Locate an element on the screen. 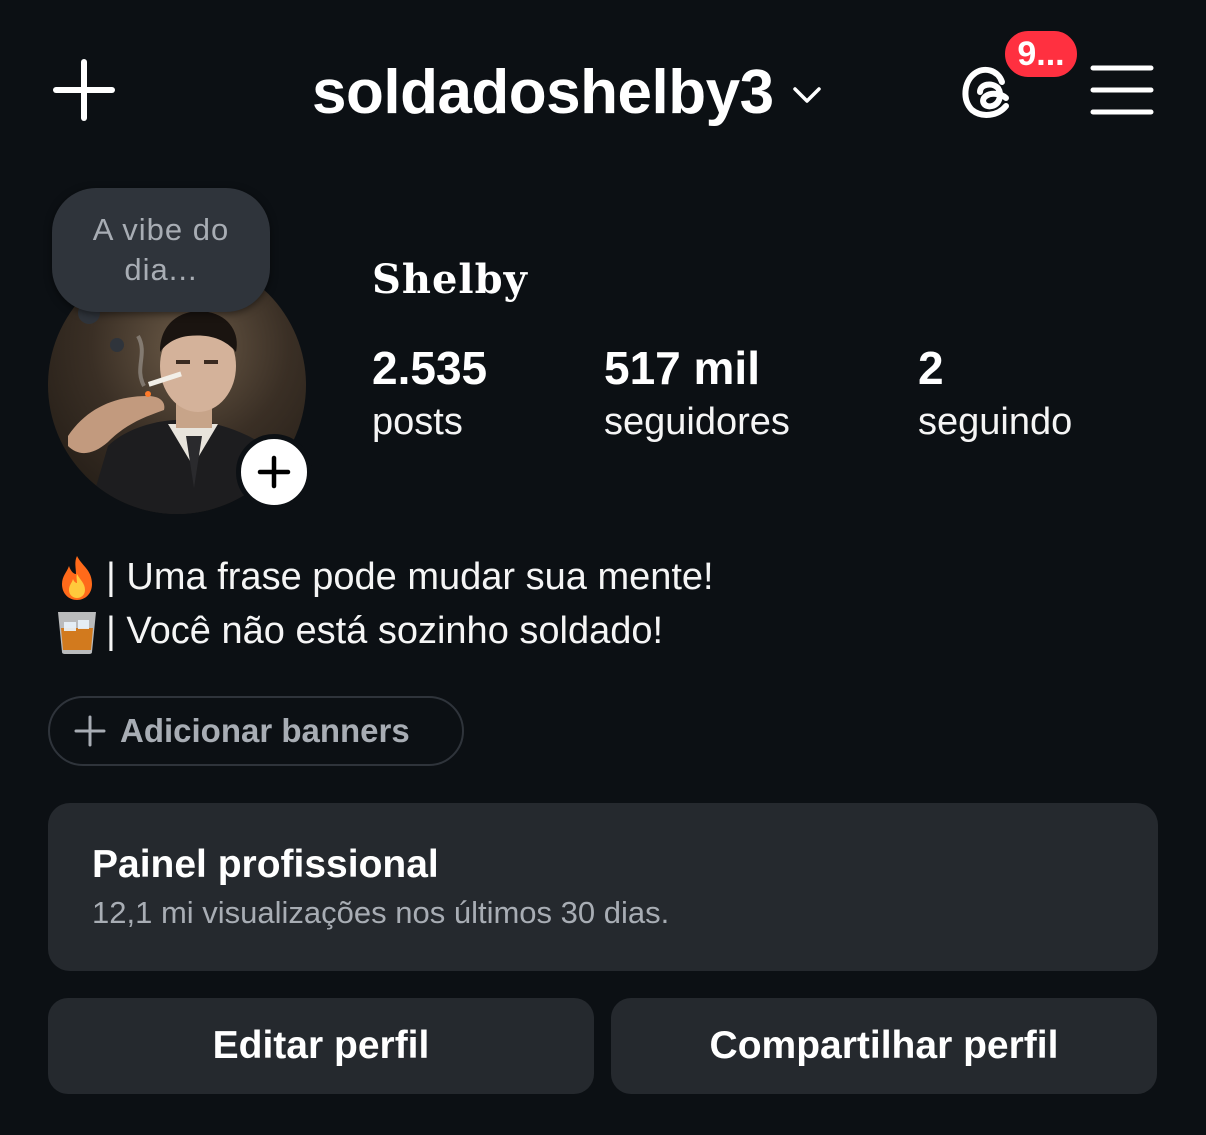 This screenshot has height=1135, width=1206. stat-value: 2.535 is located at coordinates (430, 368).